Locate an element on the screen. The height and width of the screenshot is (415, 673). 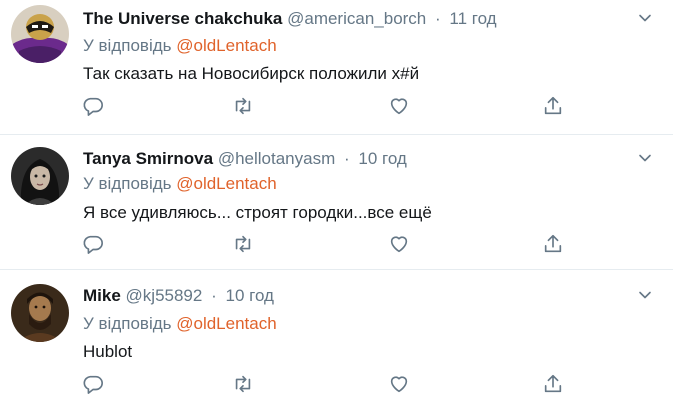
tweet-text: Так сказать на Новосибирск положили х#й is located at coordinates (251, 73).